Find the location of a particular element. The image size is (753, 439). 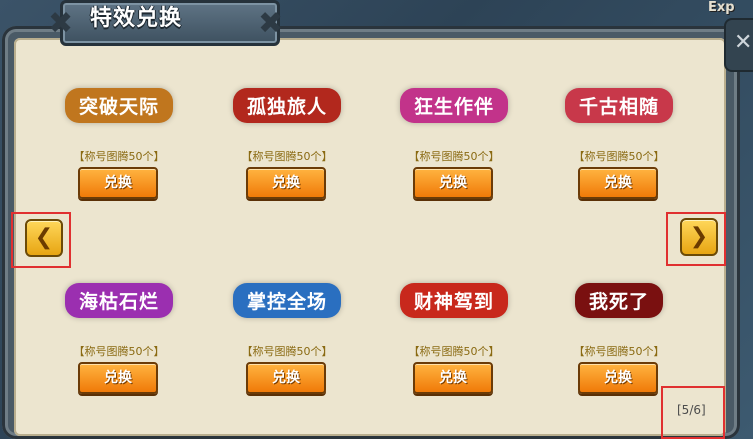

effect-badge-text: 狂生作伴 is located at coordinates (453, 105).